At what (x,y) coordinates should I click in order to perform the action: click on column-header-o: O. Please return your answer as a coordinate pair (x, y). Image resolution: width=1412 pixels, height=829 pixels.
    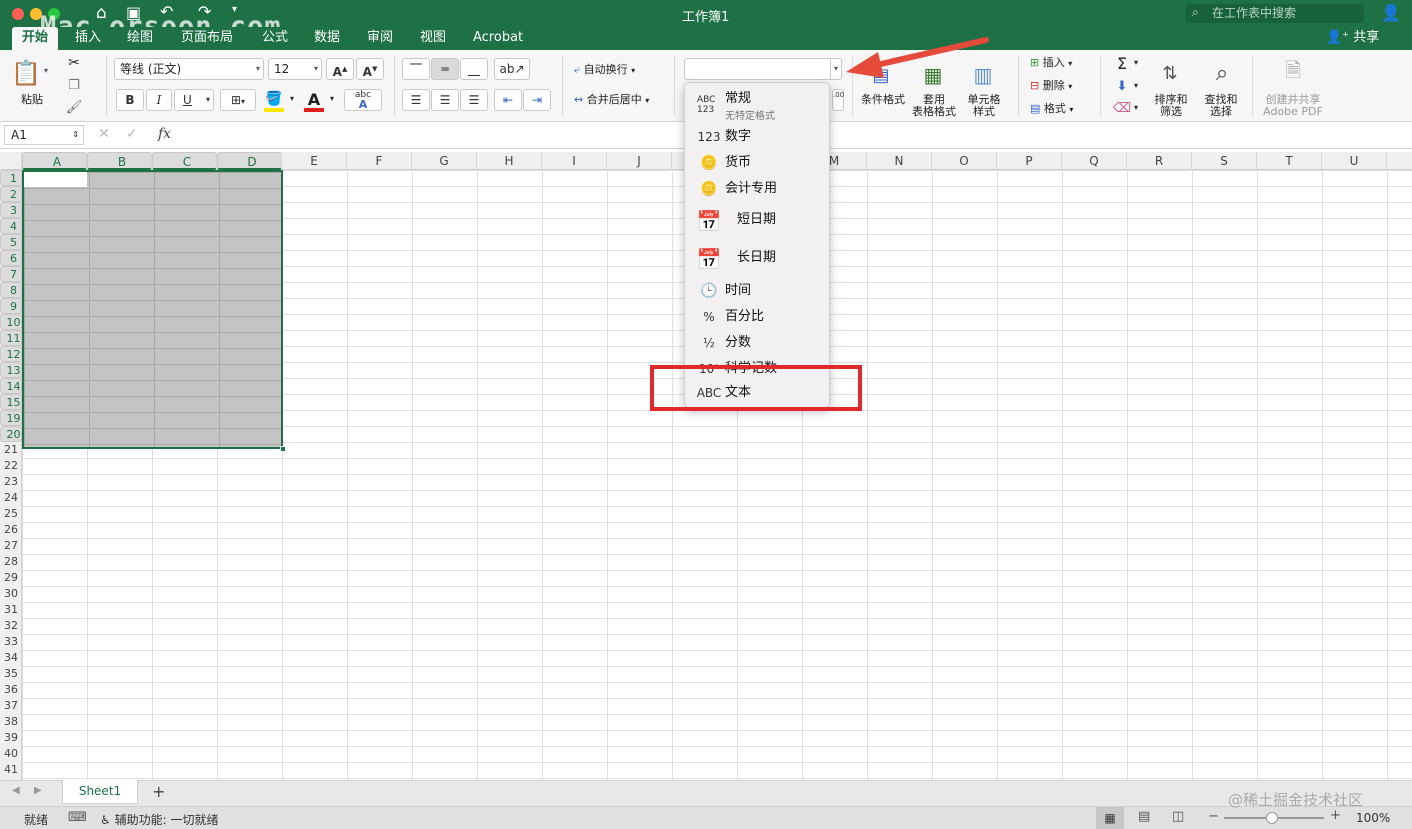
    Looking at the image, I should click on (964, 161).